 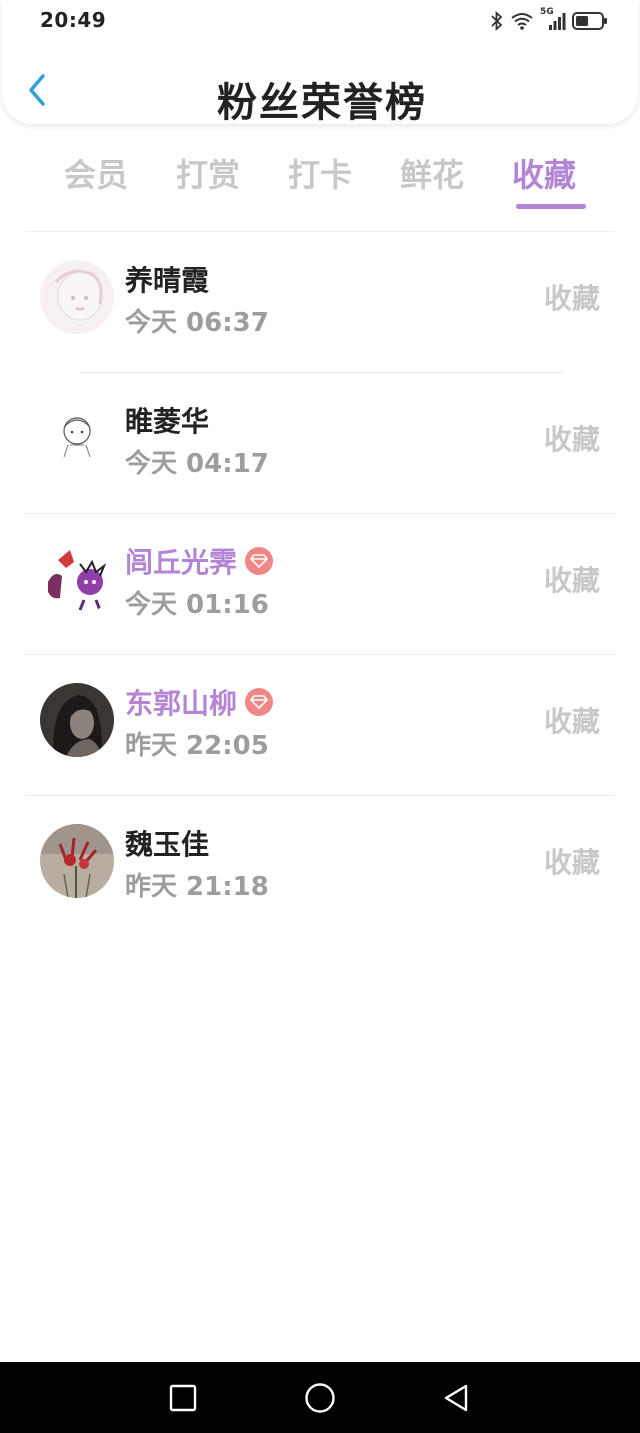 What do you see at coordinates (197, 746) in the screenshot?
I see `fan-time: 昨天 22:05` at bounding box center [197, 746].